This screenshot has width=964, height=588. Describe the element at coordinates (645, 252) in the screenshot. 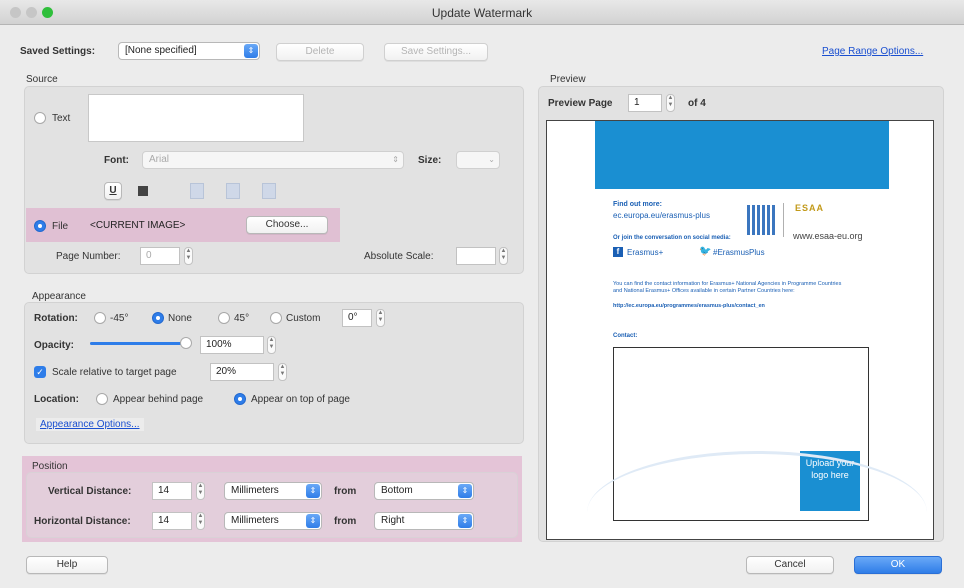

I see `doc-facebook: Erasmus+` at that location.